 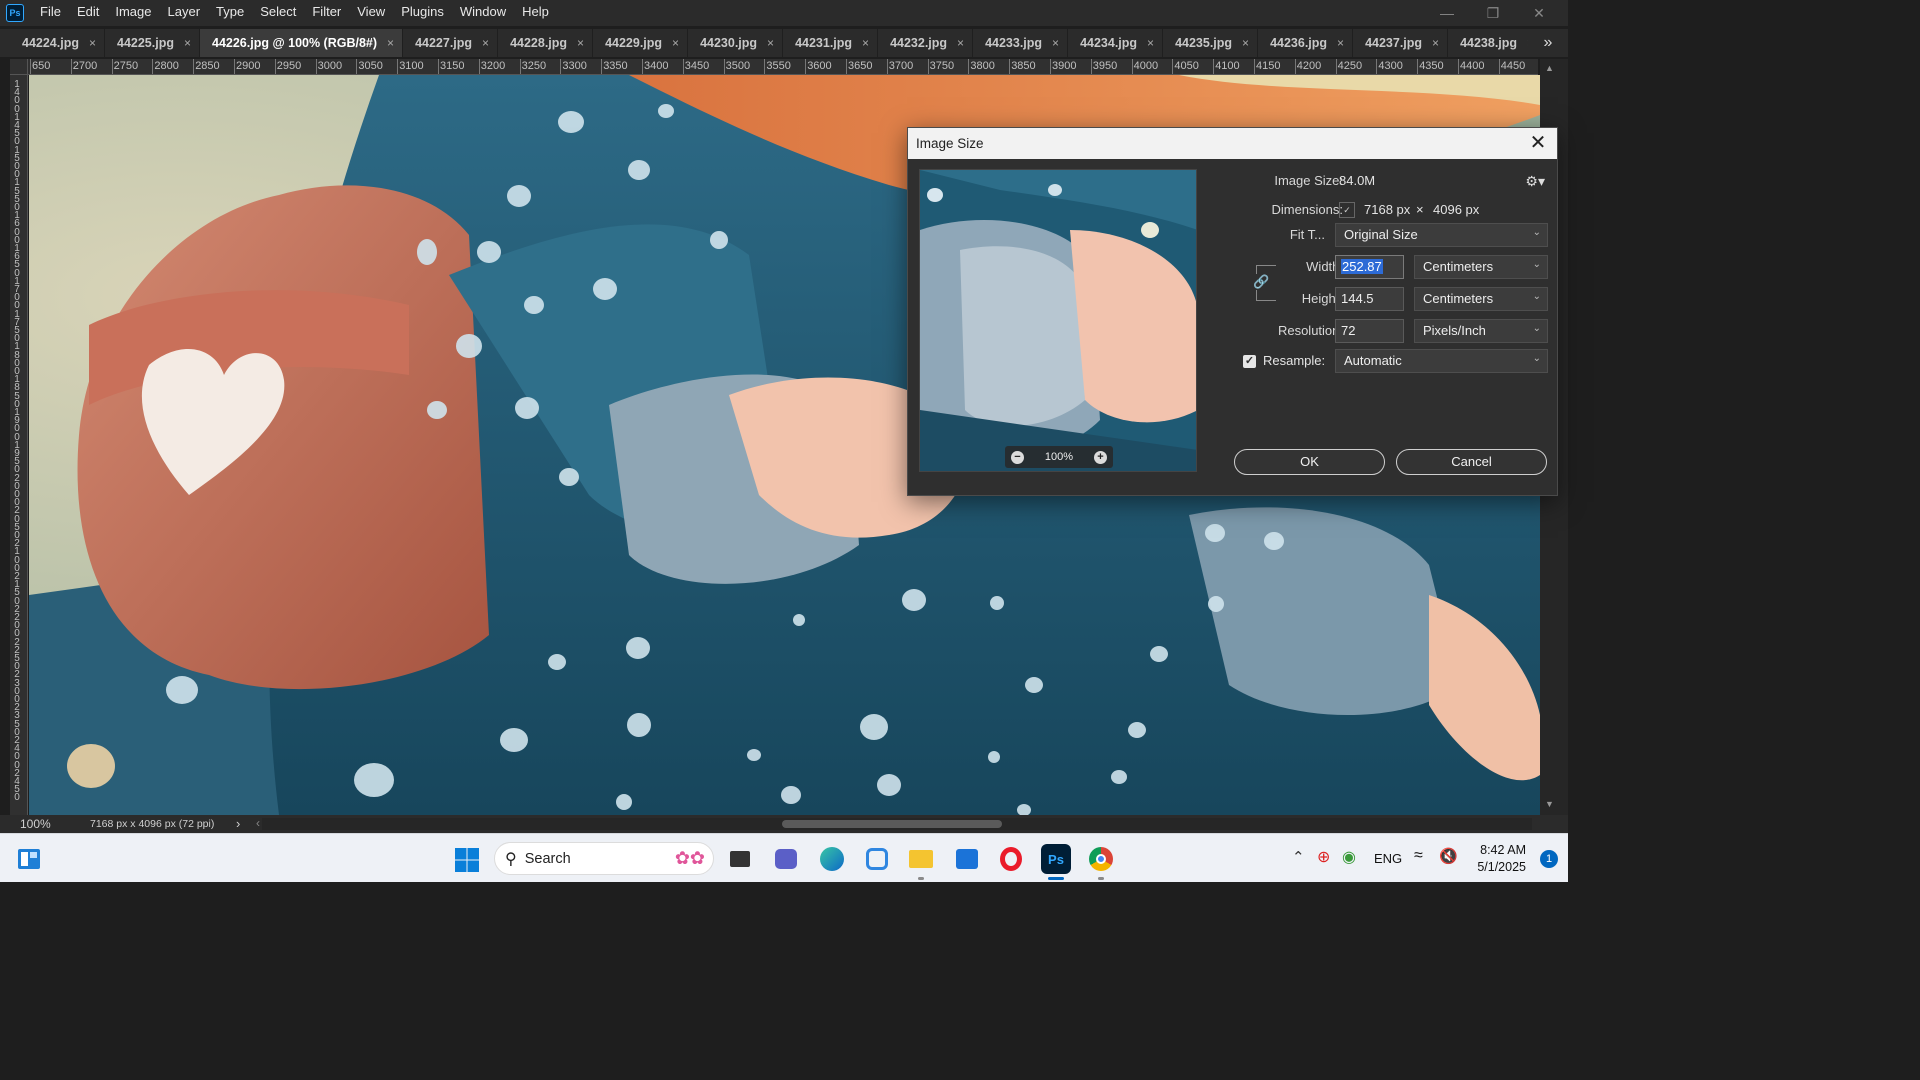 I want to click on document-tab: 44224.jpg ×, so click(x=52, y=43).